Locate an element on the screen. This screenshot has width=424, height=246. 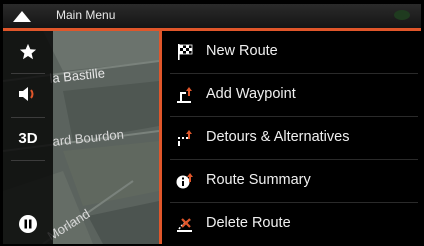
menu-item-new-route: New Route is located at coordinates (293, 52).